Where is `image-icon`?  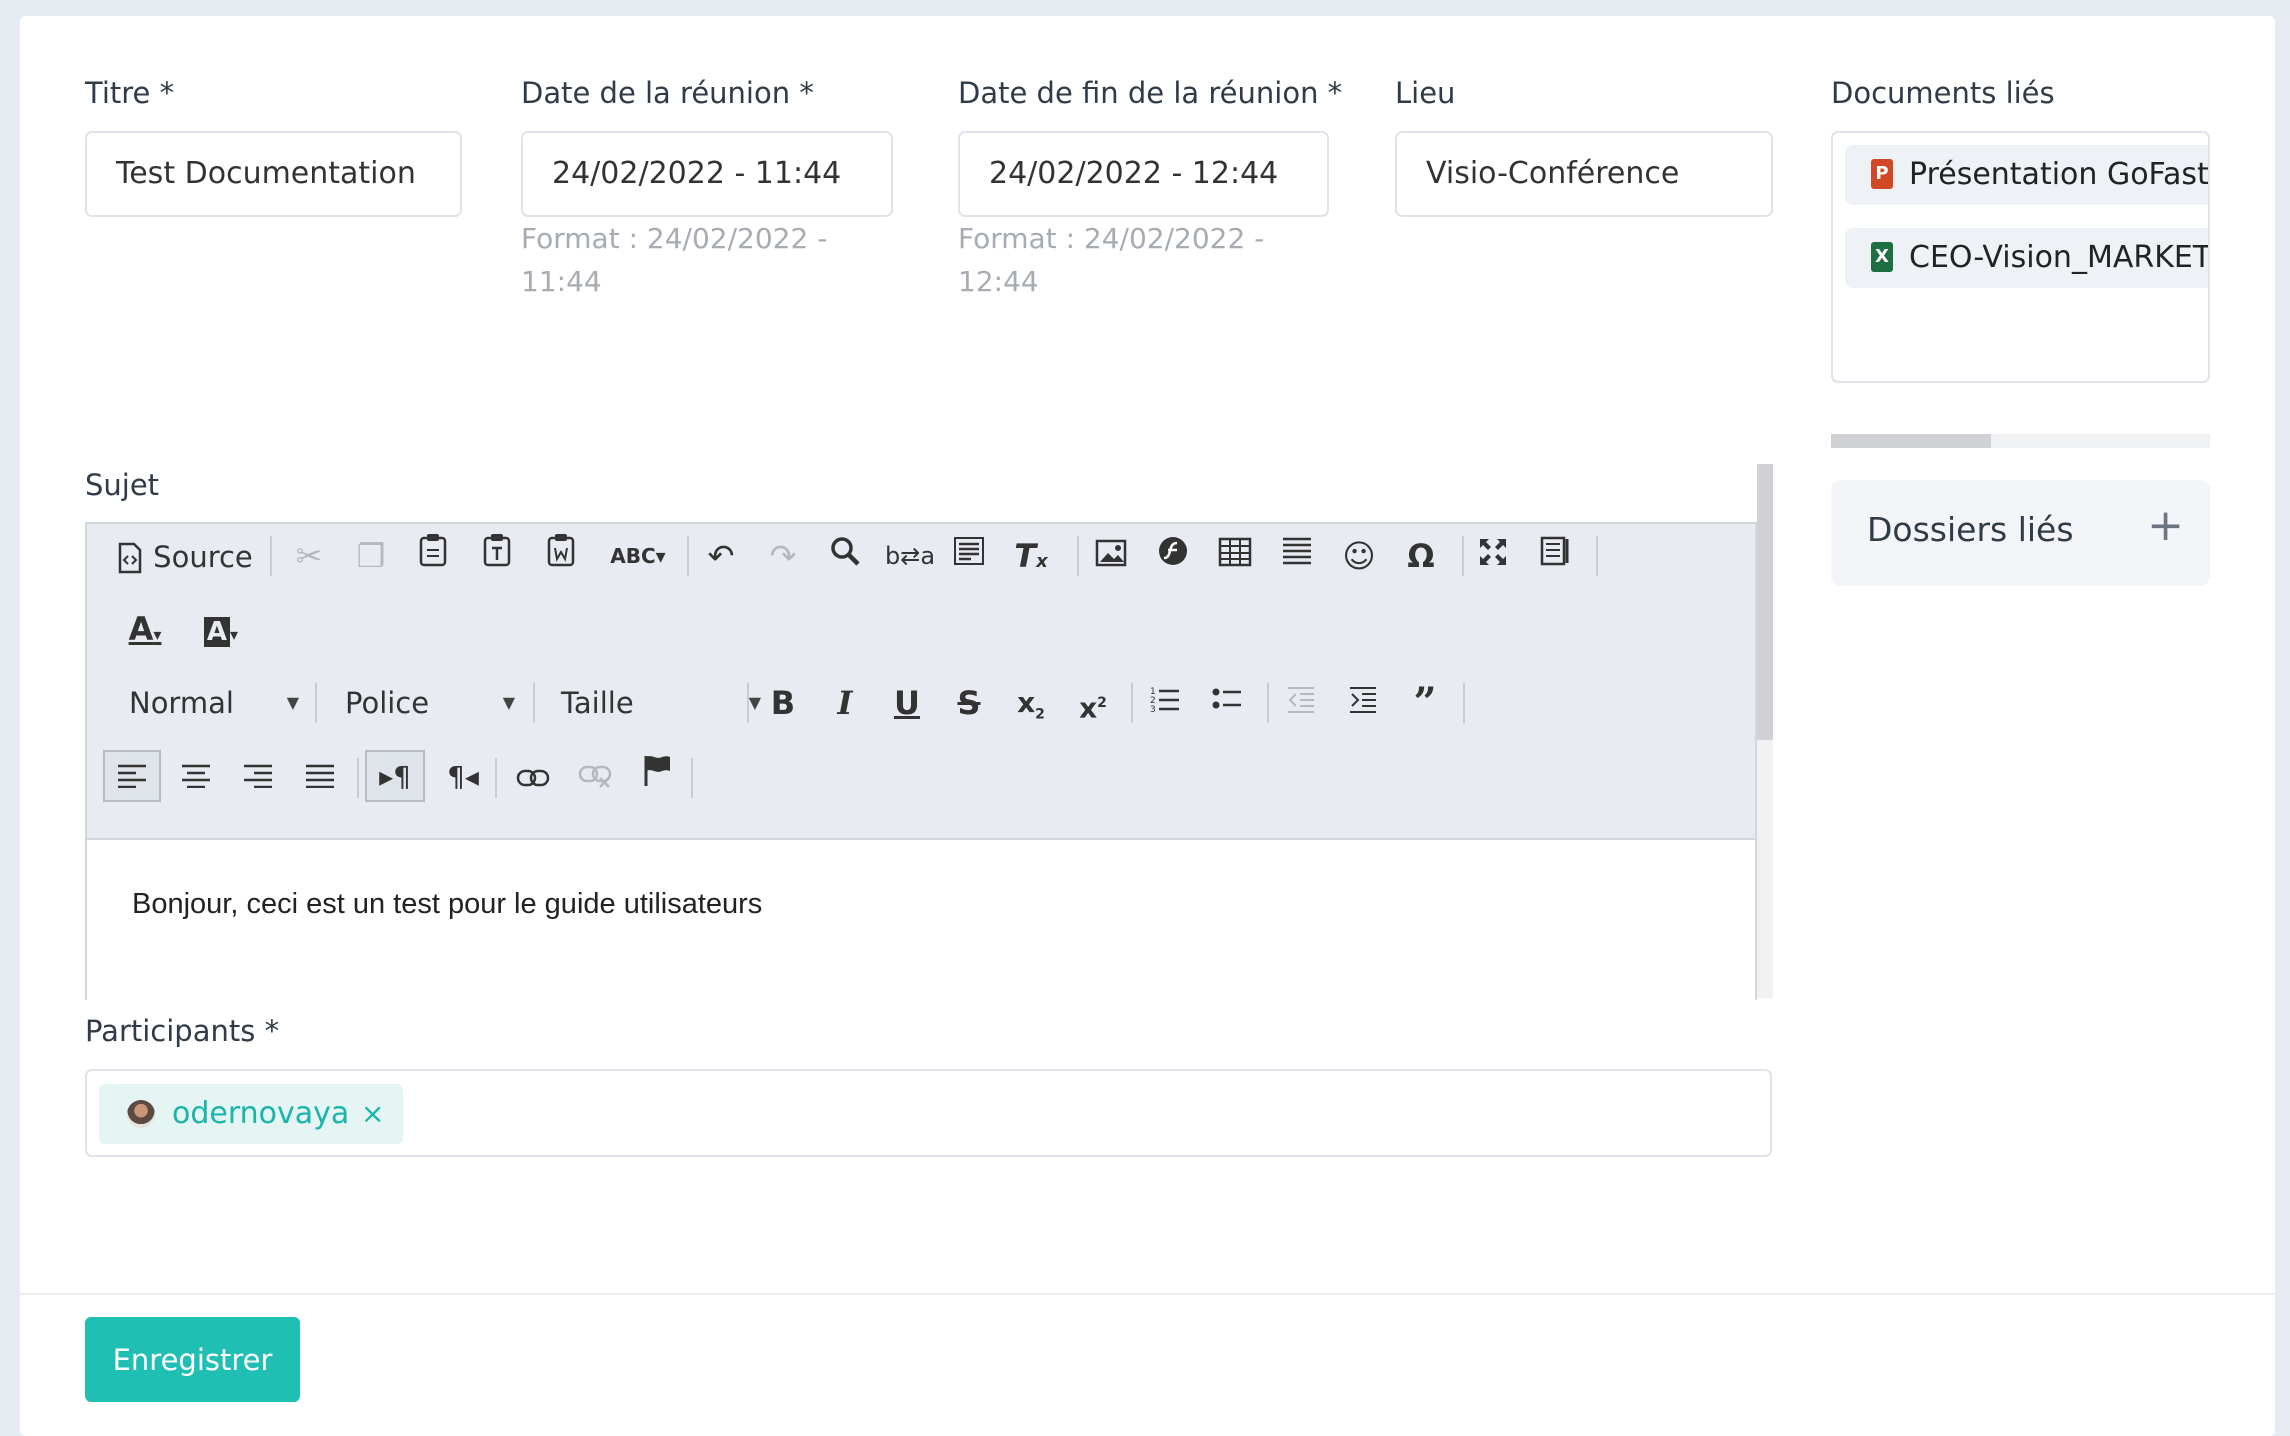 image-icon is located at coordinates (1111, 556).